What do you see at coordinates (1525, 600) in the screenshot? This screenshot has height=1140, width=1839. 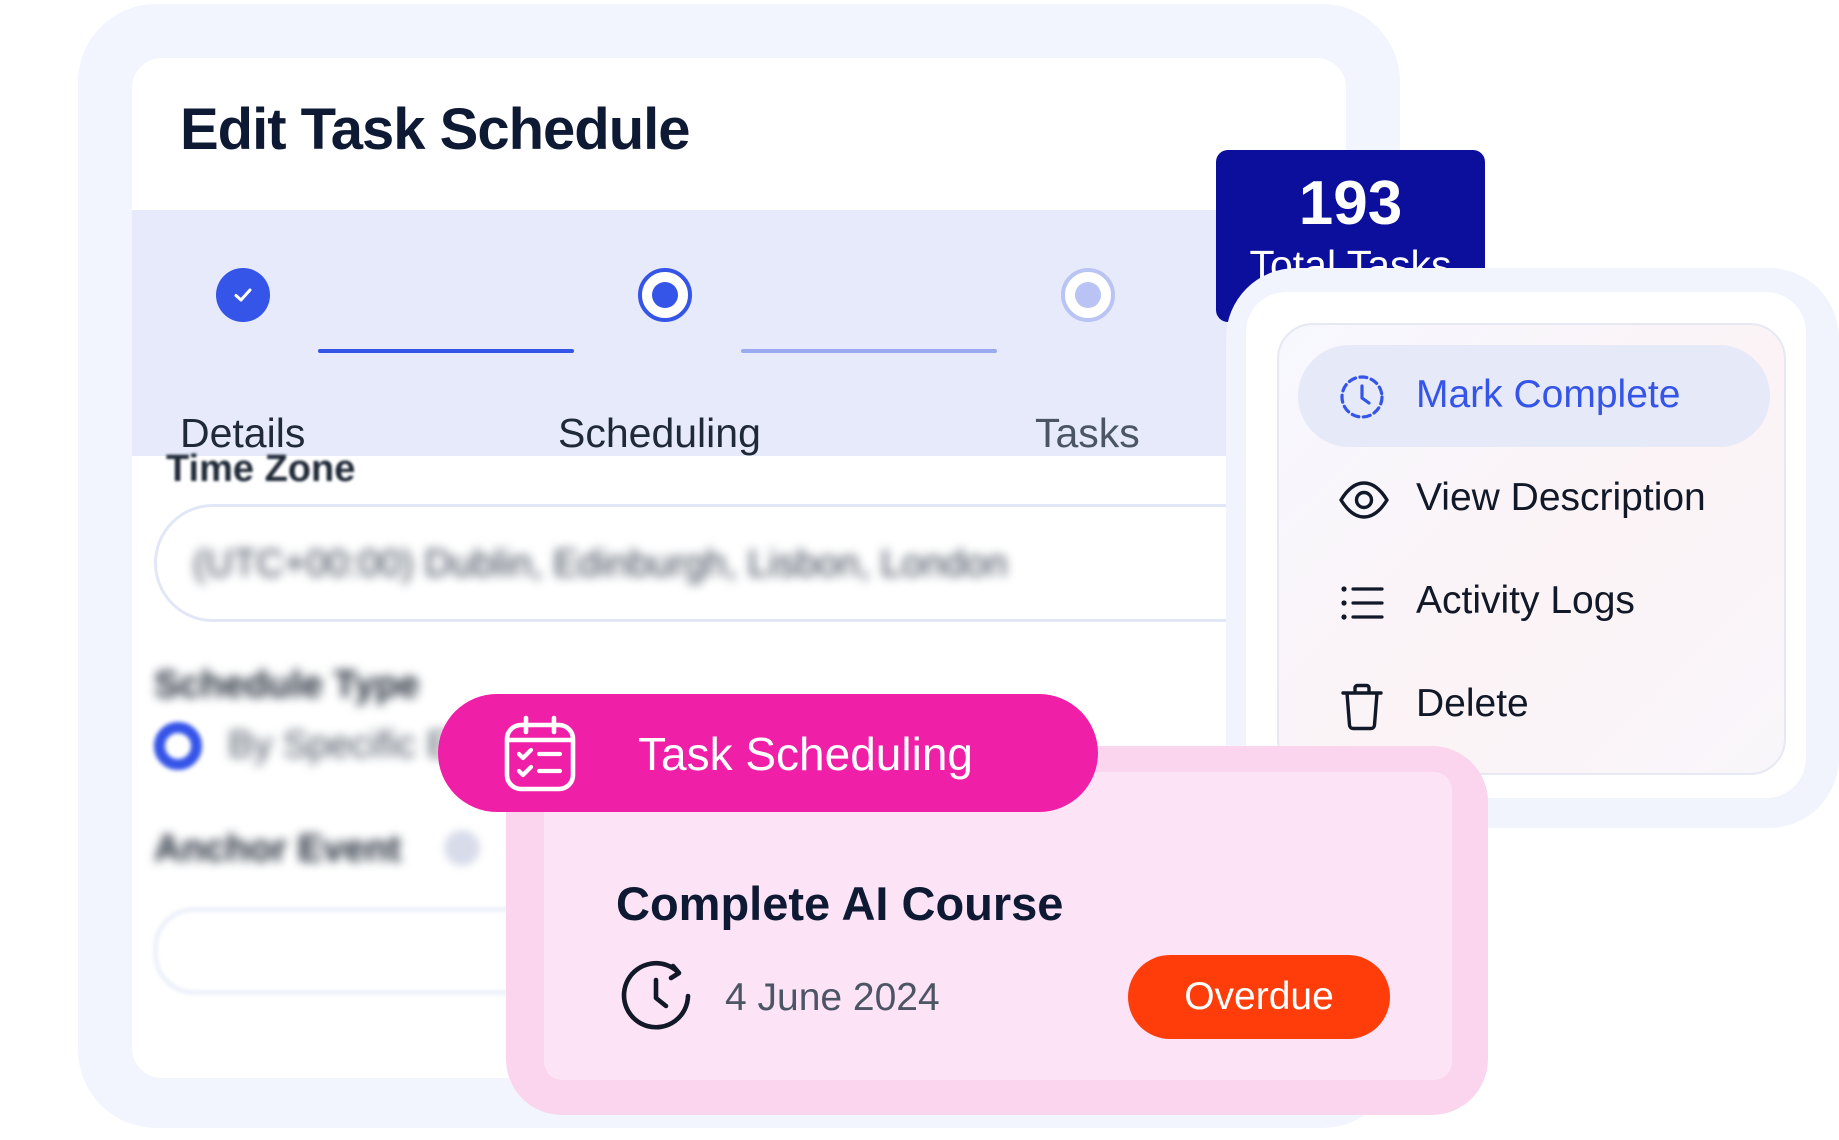 I see `menu-item-label: Activity Logs` at bounding box center [1525, 600].